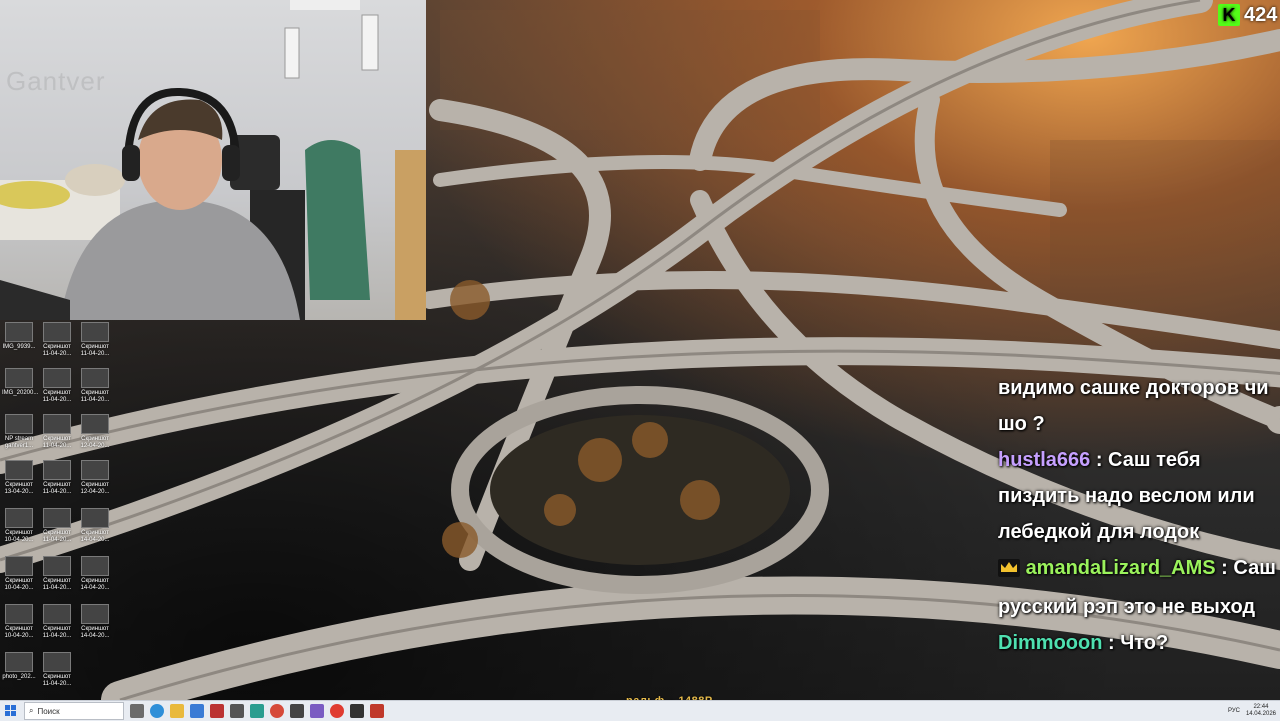 The width and height of the screenshot is (1280, 721). Describe the element at coordinates (1144, 643) in the screenshot. I see `chat-message-text: Что?` at that location.